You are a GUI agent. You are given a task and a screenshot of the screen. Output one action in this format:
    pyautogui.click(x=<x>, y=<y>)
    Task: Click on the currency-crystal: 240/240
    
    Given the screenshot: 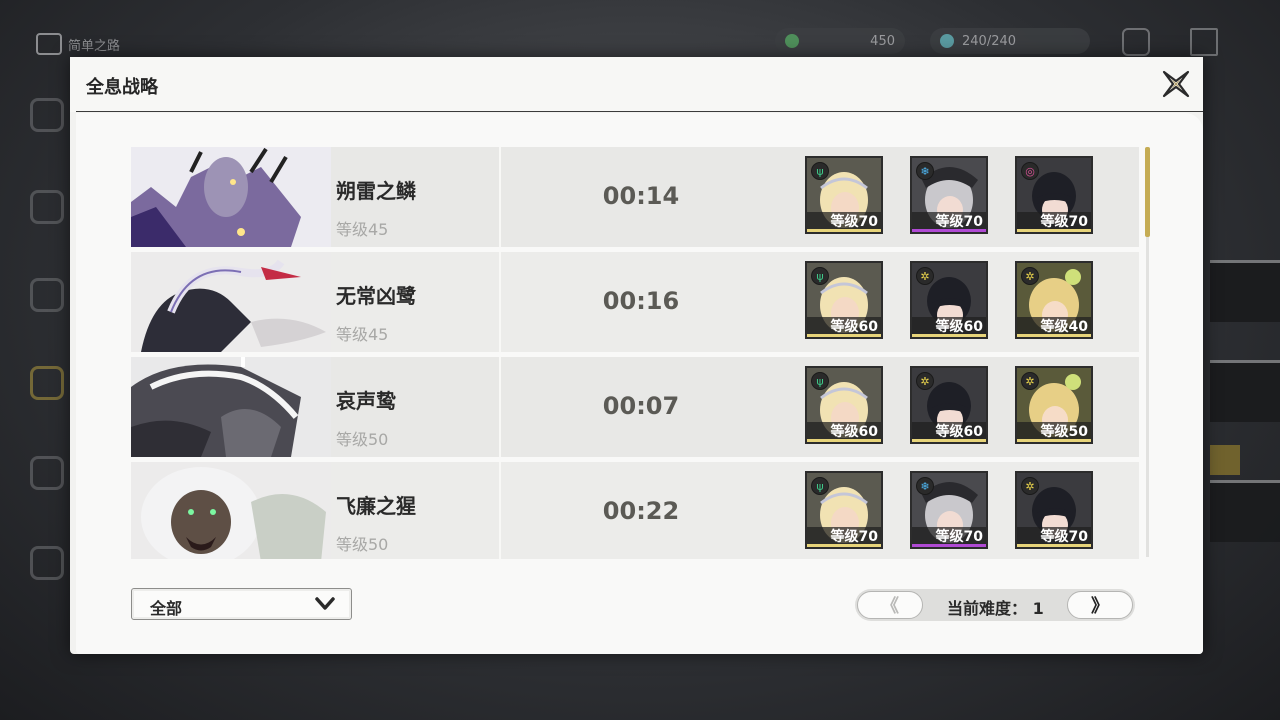 What is the action you would take?
    pyautogui.click(x=1010, y=41)
    